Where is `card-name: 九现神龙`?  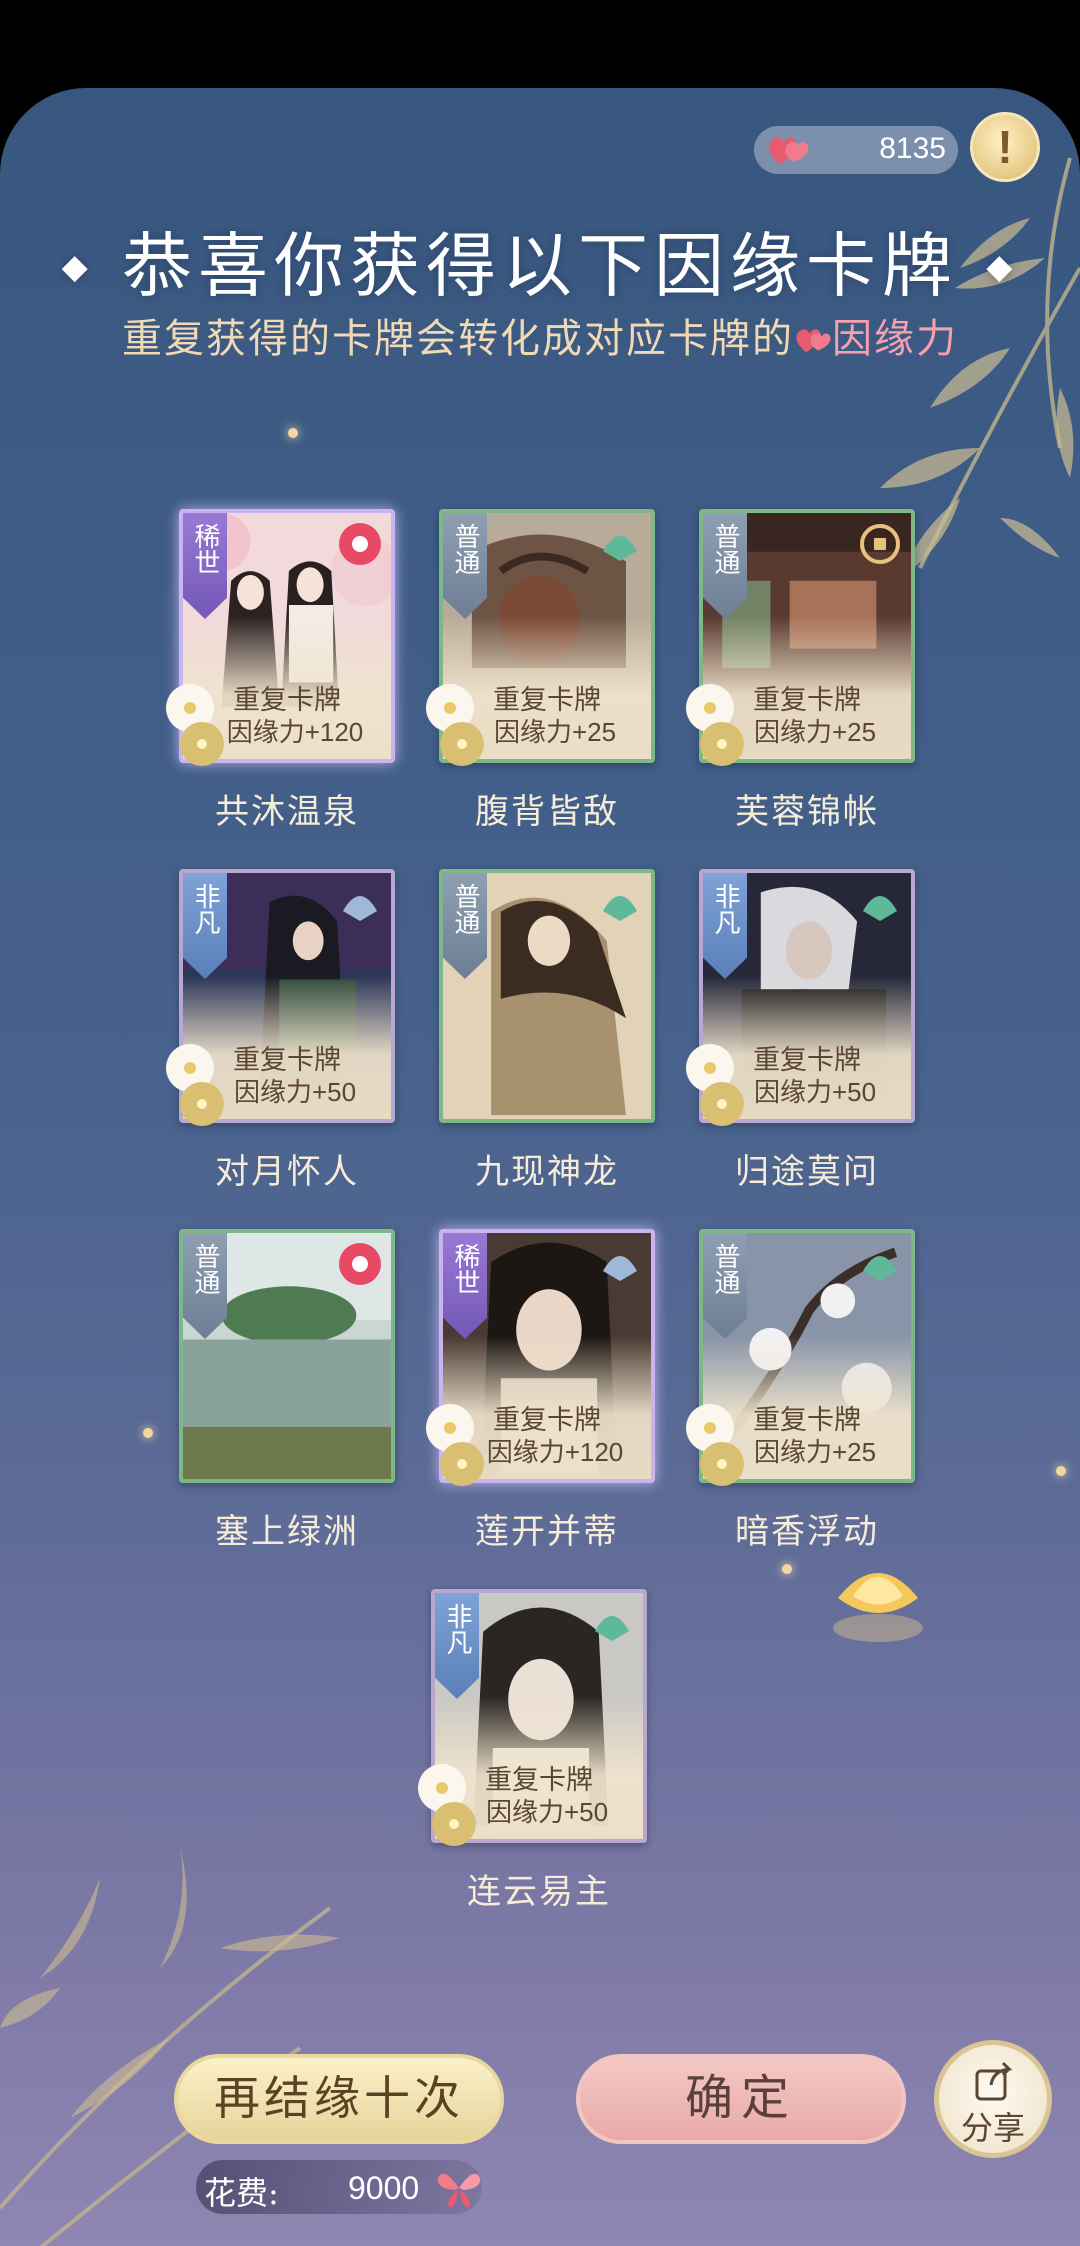
card-name: 九现神龙 is located at coordinates (547, 1172).